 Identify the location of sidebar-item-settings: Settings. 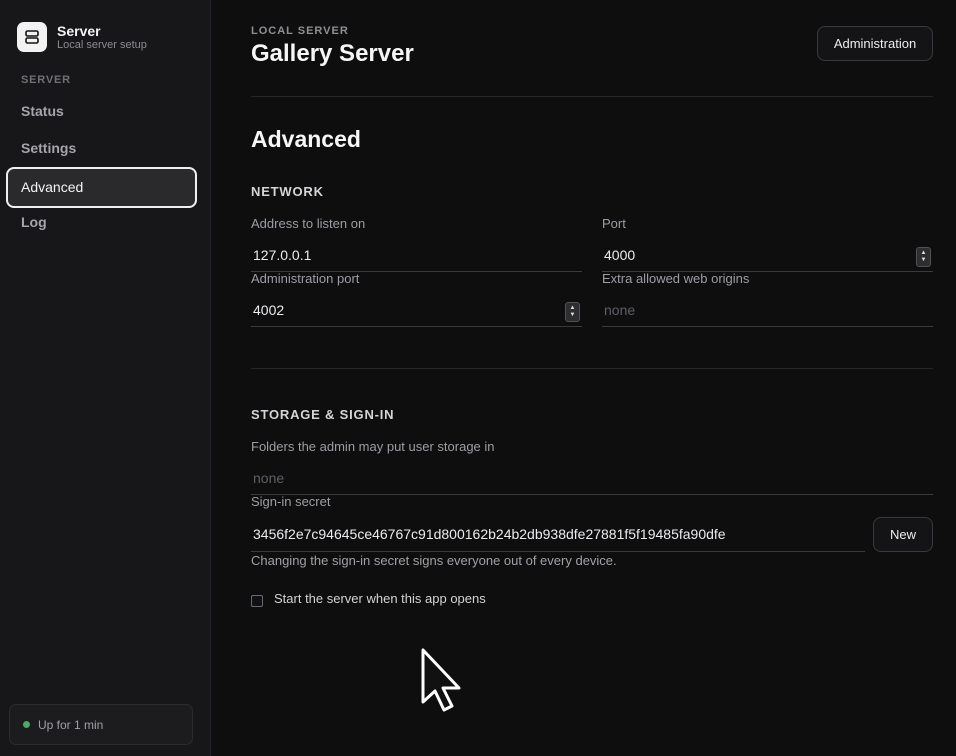
(48, 148).